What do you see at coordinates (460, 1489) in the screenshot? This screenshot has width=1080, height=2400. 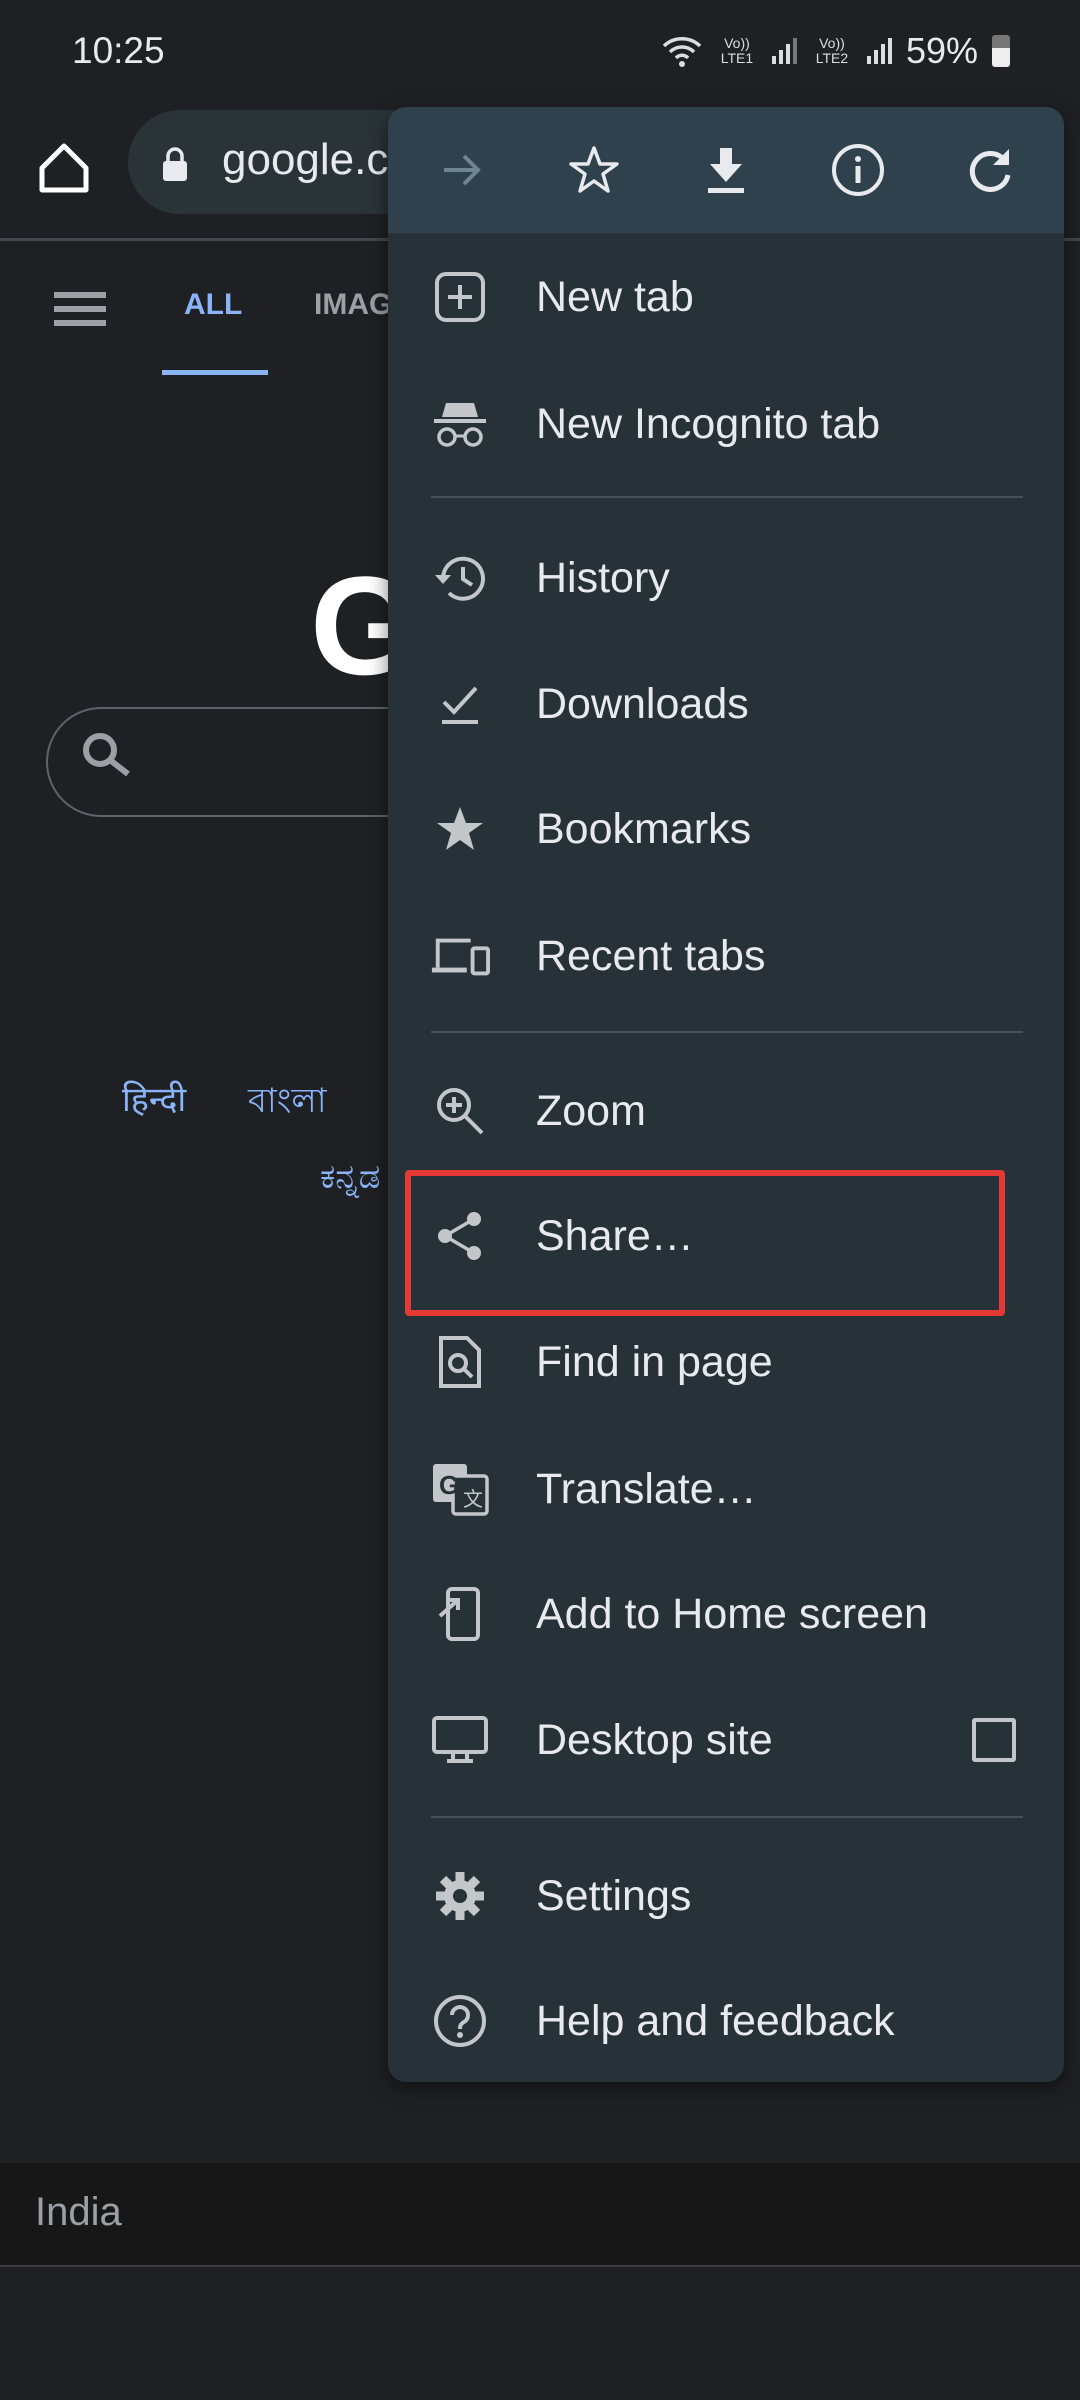 I see `translate-icon: G文` at bounding box center [460, 1489].